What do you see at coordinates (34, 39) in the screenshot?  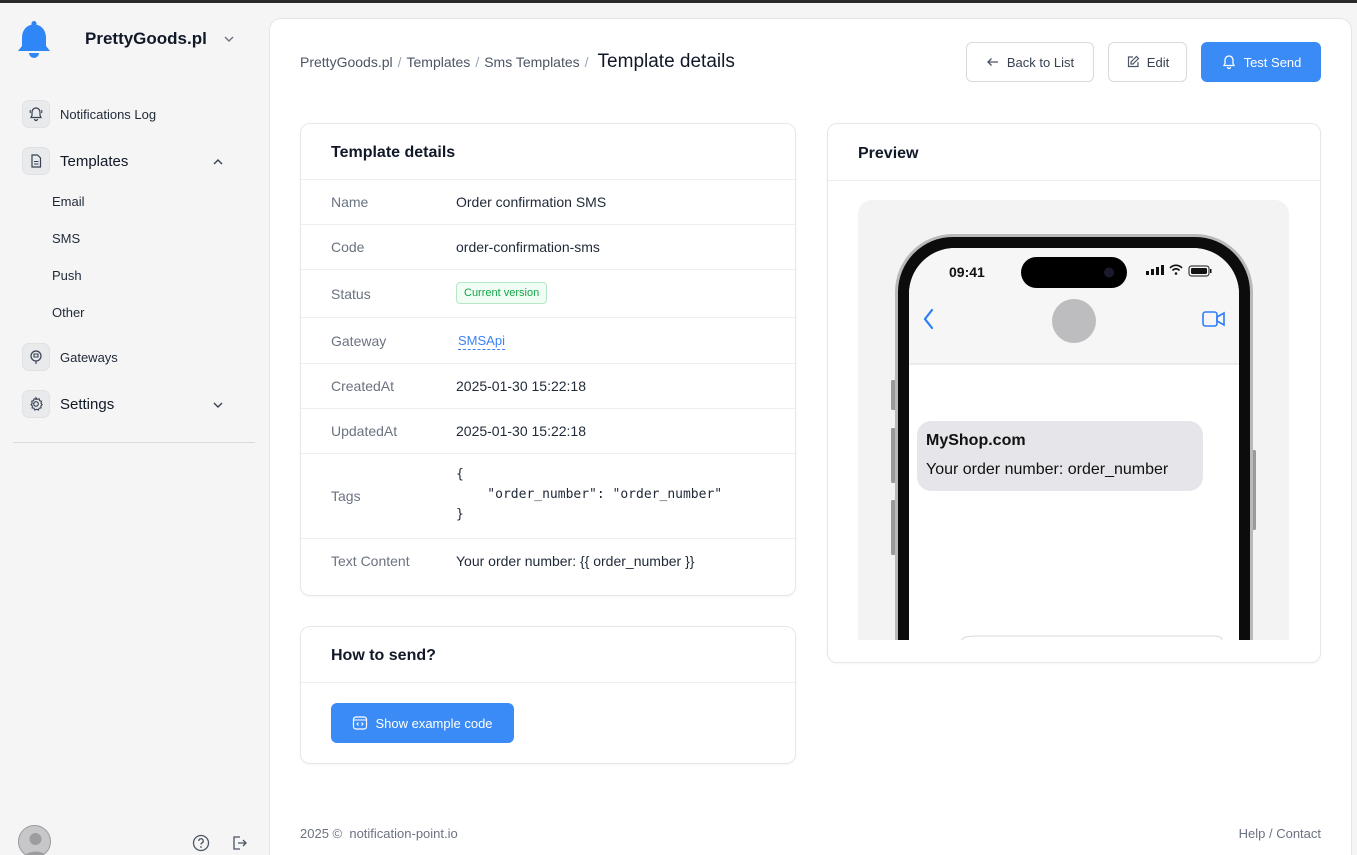 I see `bell-logo-icon` at bounding box center [34, 39].